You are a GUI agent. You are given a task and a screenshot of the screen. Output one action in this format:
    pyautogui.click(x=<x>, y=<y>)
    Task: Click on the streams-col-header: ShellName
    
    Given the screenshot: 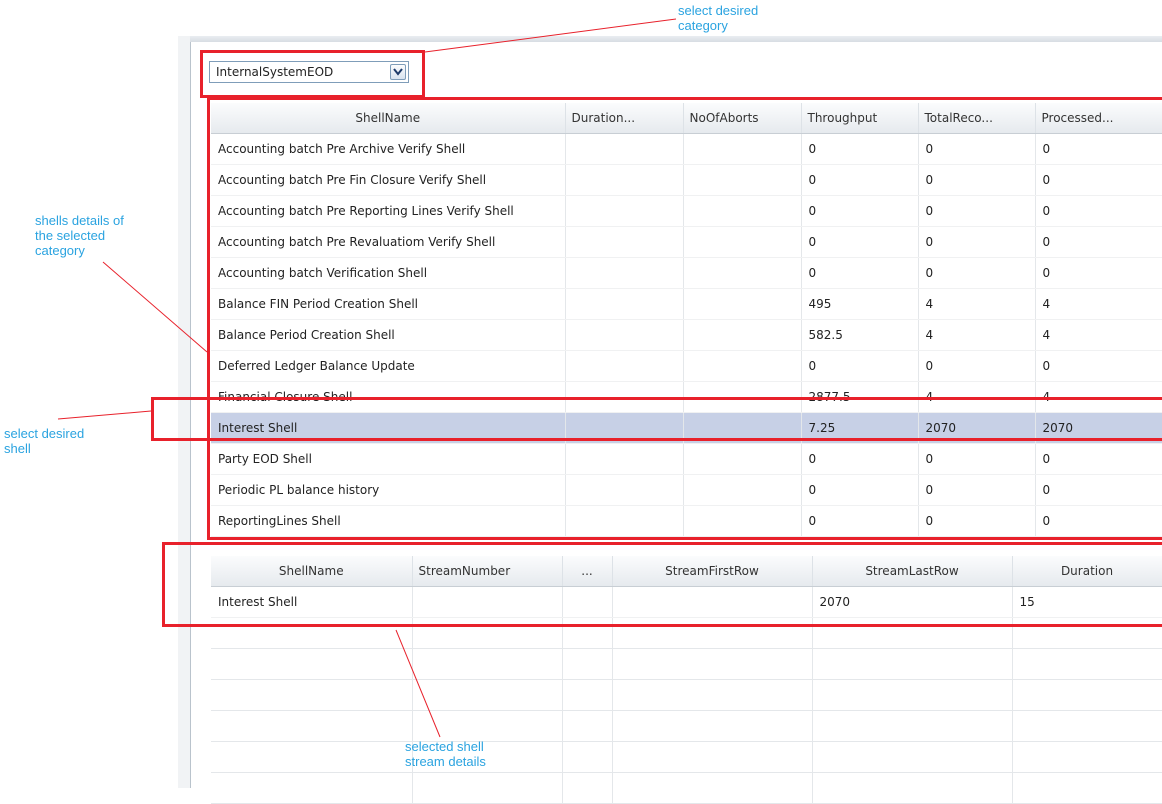 What is the action you would take?
    pyautogui.click(x=312, y=571)
    